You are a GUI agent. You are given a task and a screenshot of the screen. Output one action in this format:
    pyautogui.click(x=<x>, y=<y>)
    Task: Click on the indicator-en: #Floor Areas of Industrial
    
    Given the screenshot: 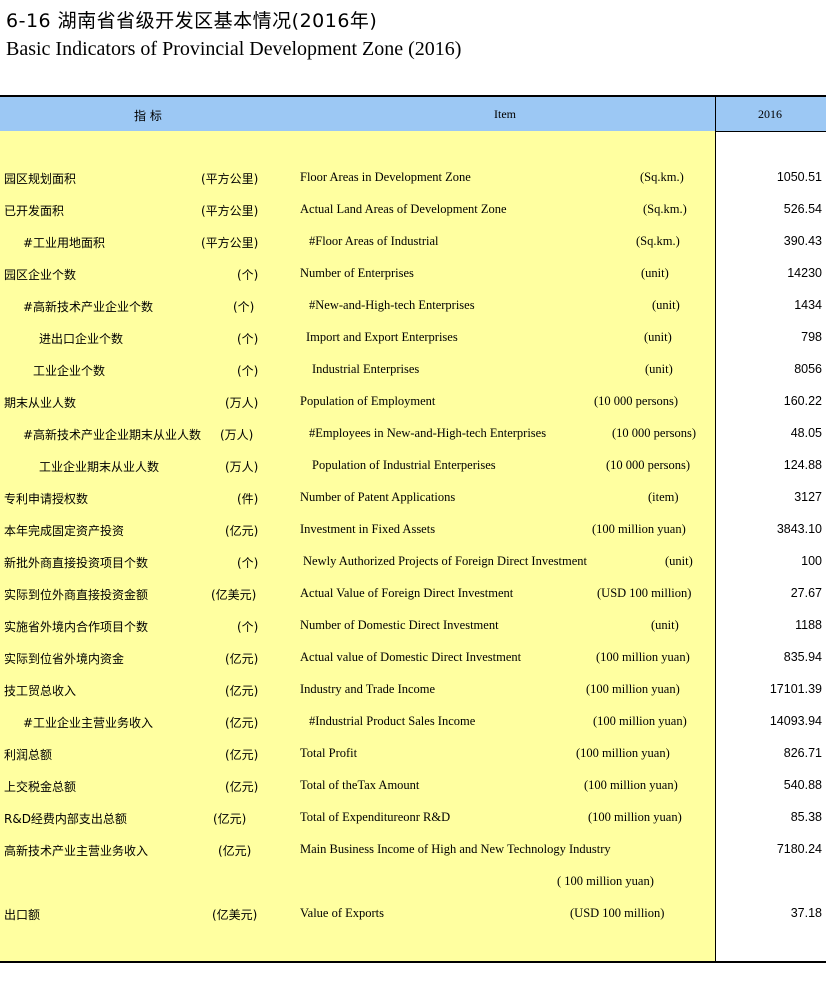 What is the action you would take?
    pyautogui.click(x=374, y=241)
    